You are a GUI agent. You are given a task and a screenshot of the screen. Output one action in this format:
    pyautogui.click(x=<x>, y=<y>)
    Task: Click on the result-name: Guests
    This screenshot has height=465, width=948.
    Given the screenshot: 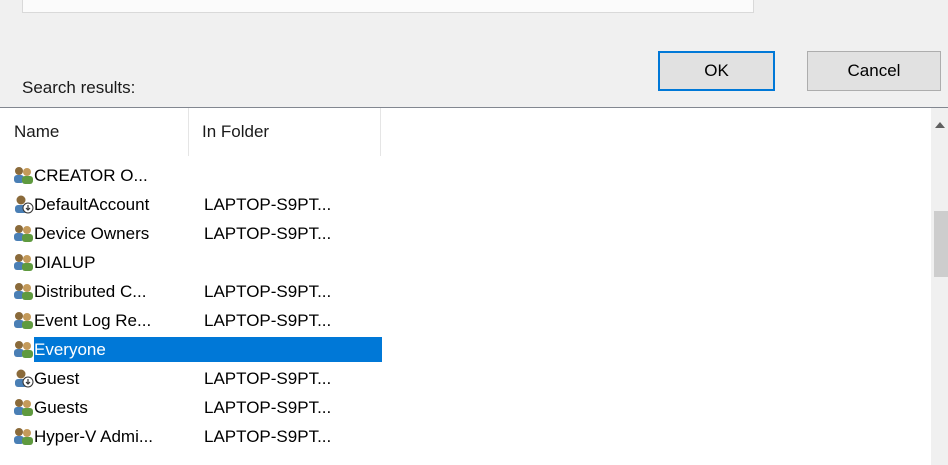 What is the action you would take?
    pyautogui.click(x=61, y=407)
    